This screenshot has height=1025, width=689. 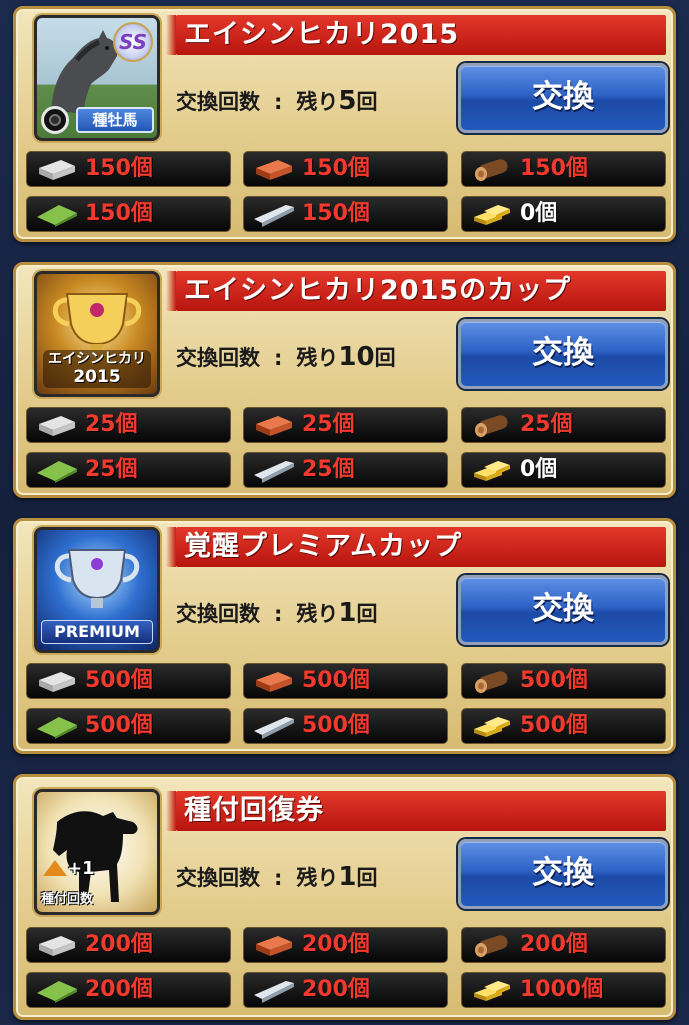 I want to click on stallion-tag: 種牡馬, so click(x=115, y=120).